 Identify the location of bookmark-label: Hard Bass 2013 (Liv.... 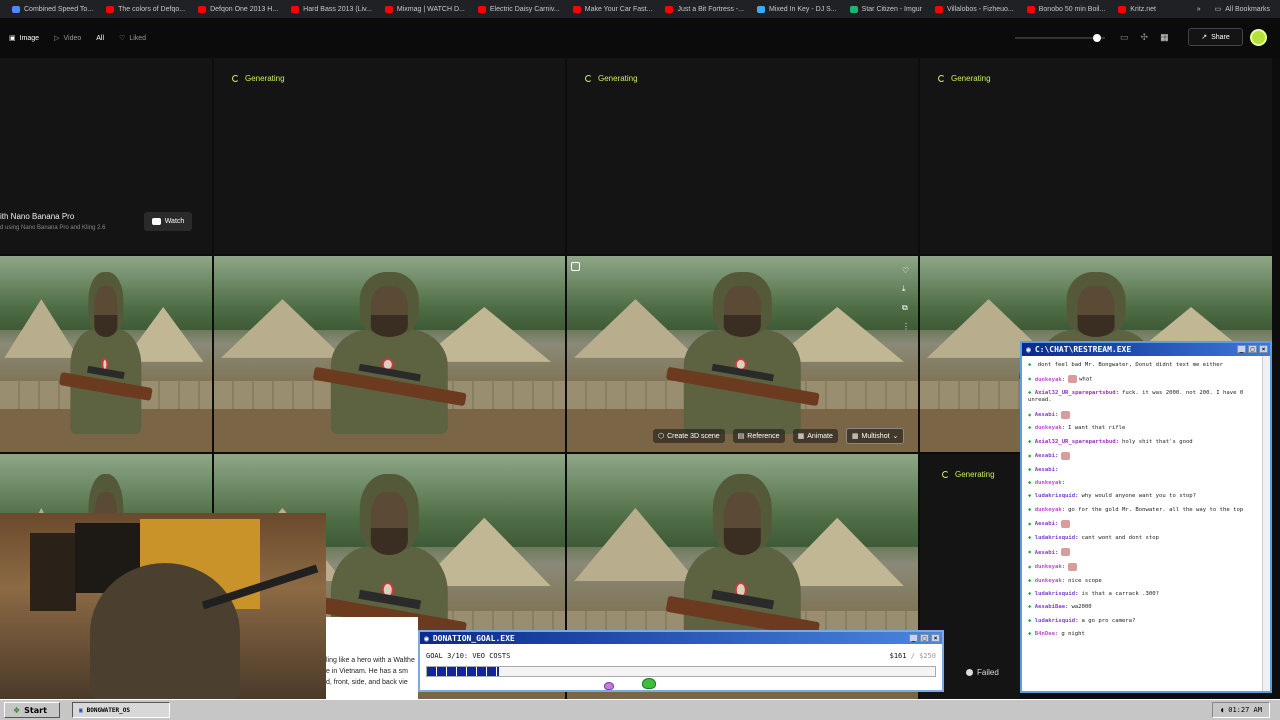
(337, 9).